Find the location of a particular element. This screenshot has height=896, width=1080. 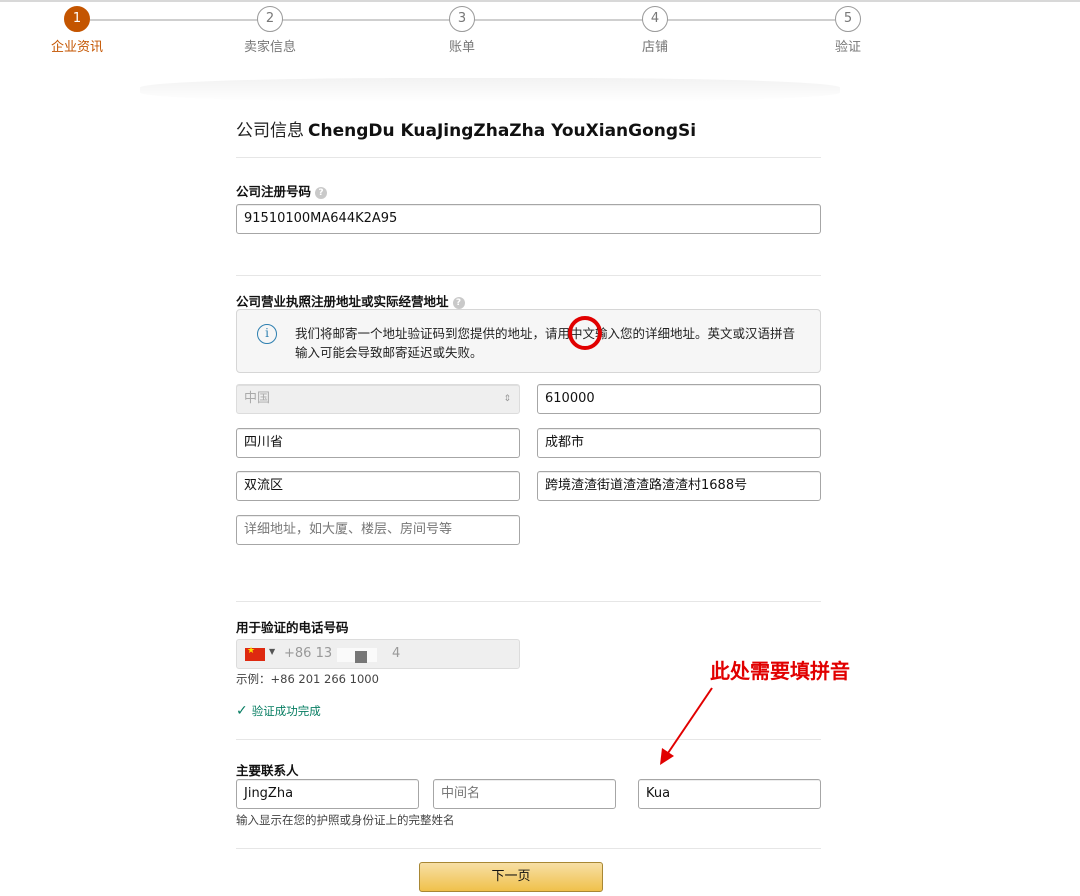

step-4: 4 店铺 is located at coordinates (655, 30).